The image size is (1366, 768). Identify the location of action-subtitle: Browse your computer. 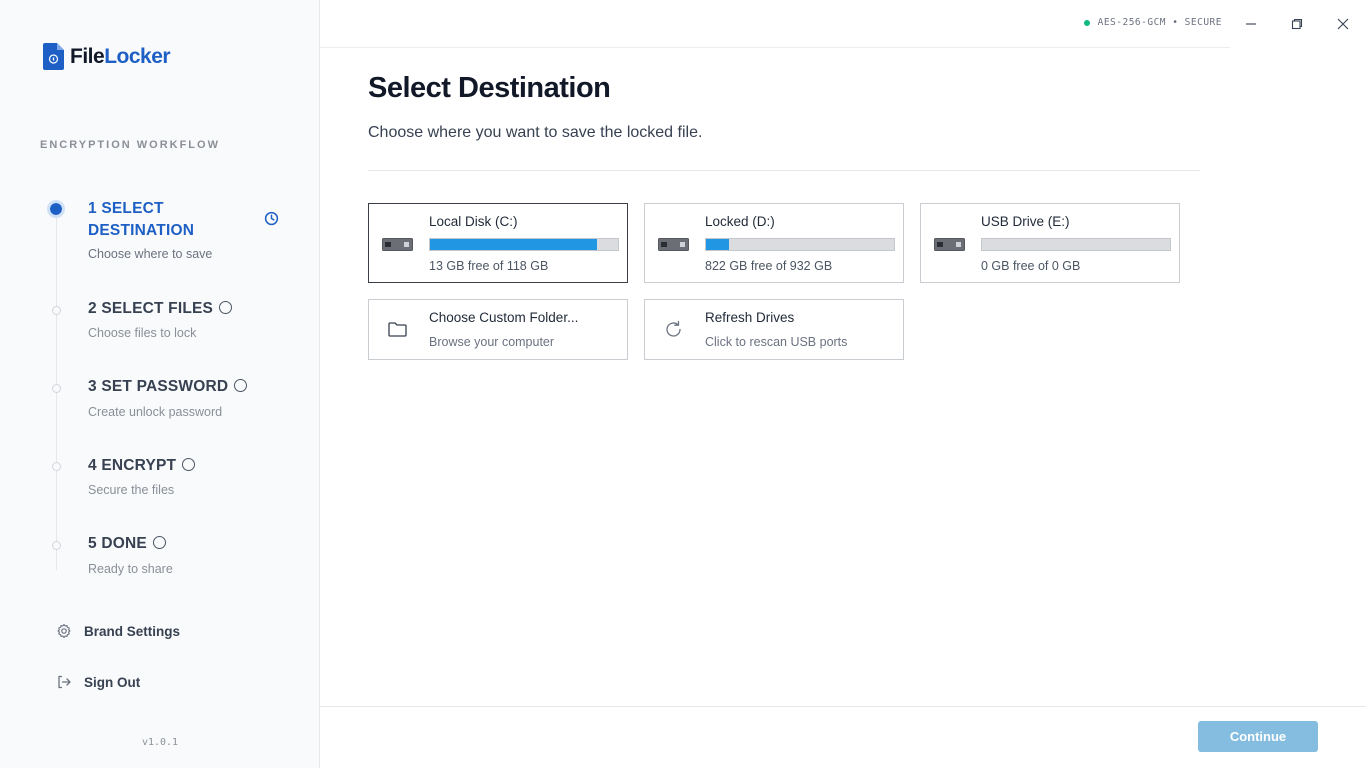
(492, 342).